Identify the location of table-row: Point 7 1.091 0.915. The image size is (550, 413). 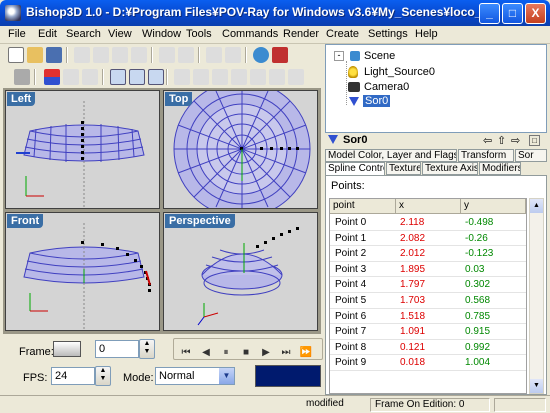
(428, 332).